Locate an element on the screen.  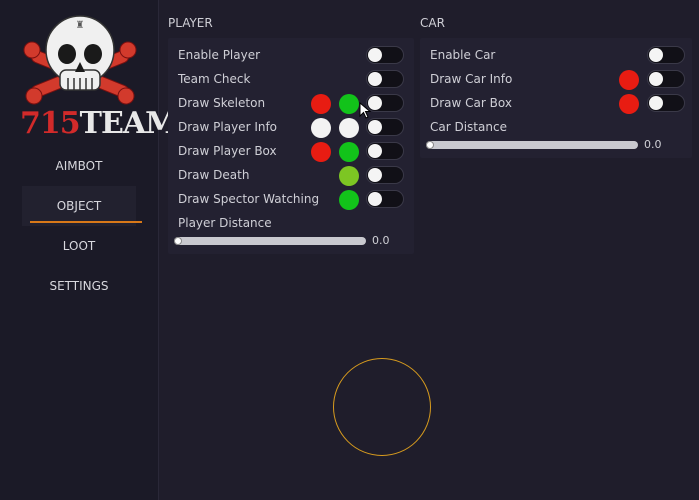
draw-car-box-label: Draw Car Box is located at coordinates (471, 103).